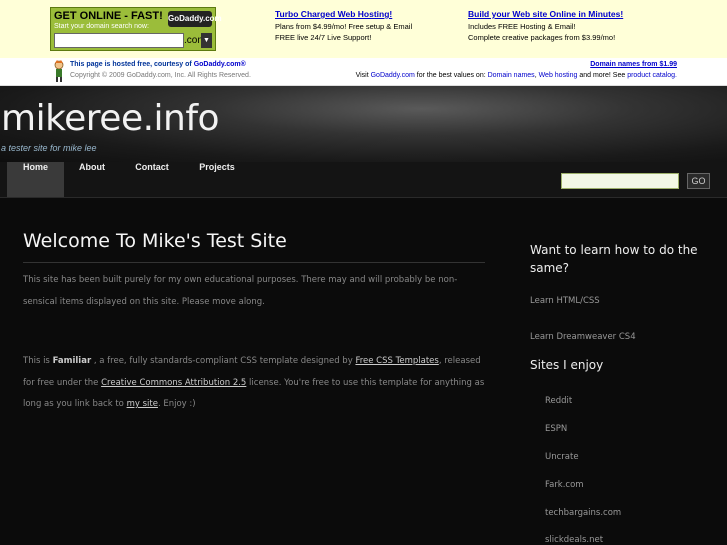 Image resolution: width=727 pixels, height=545 pixels. I want to click on my-site-link: my site, so click(142, 404).